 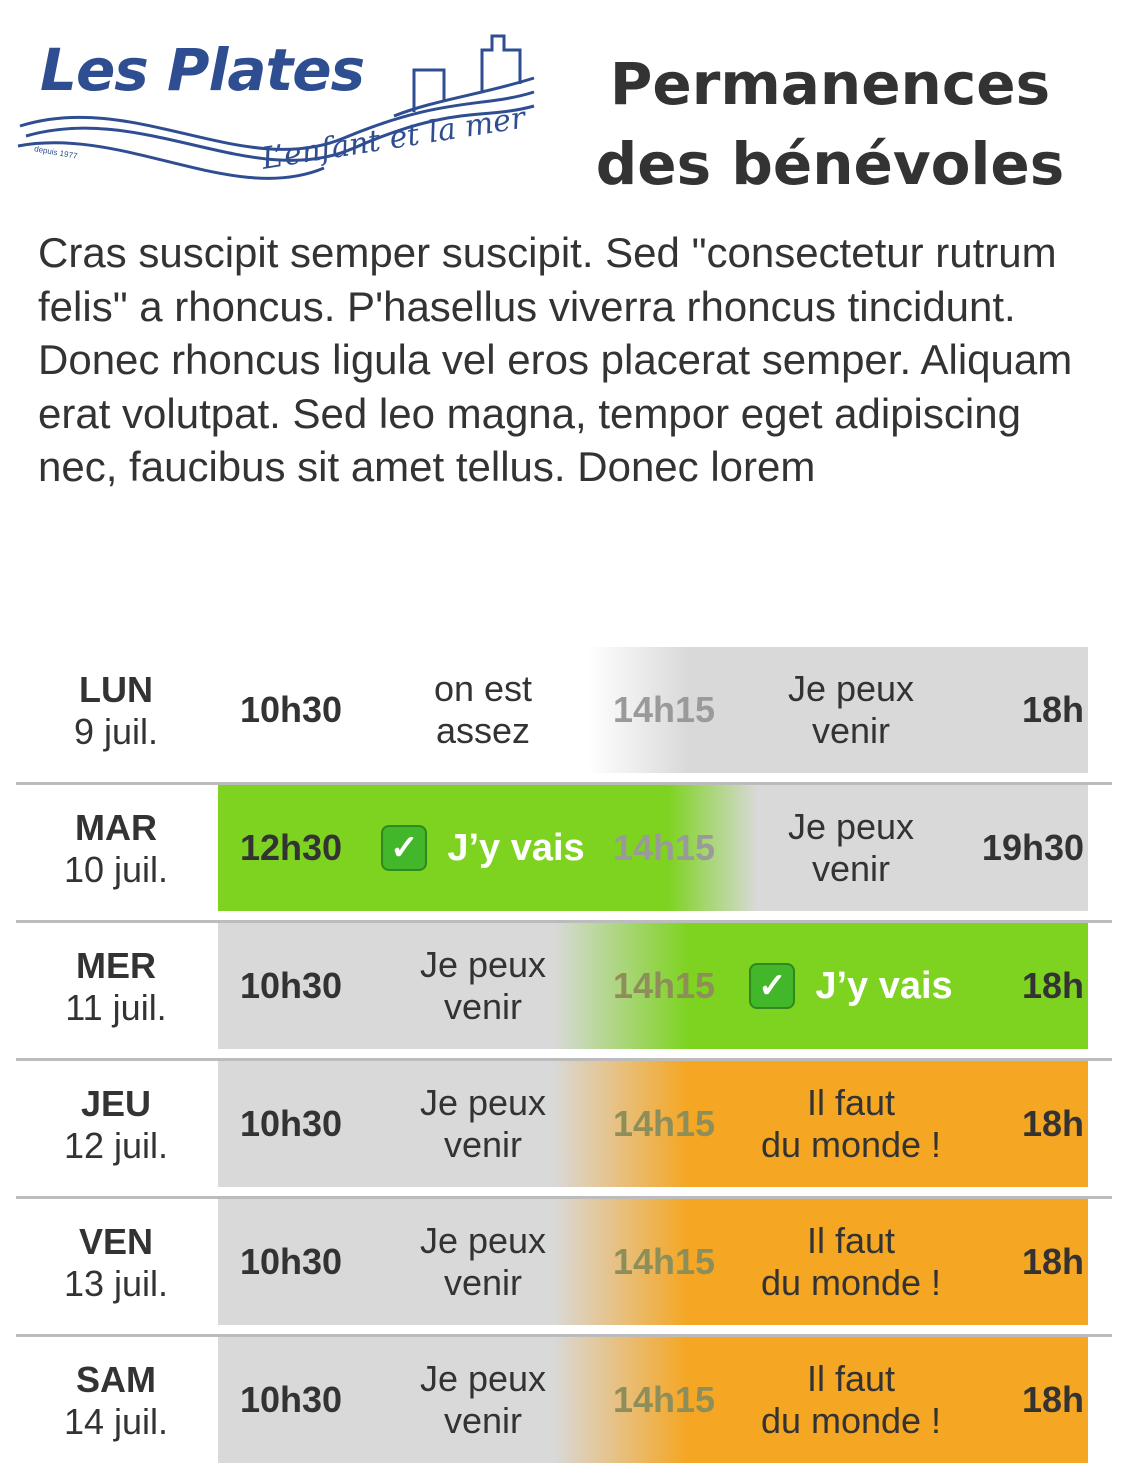 I want to click on day-label: MER 11 juil., so click(x=116, y=986).